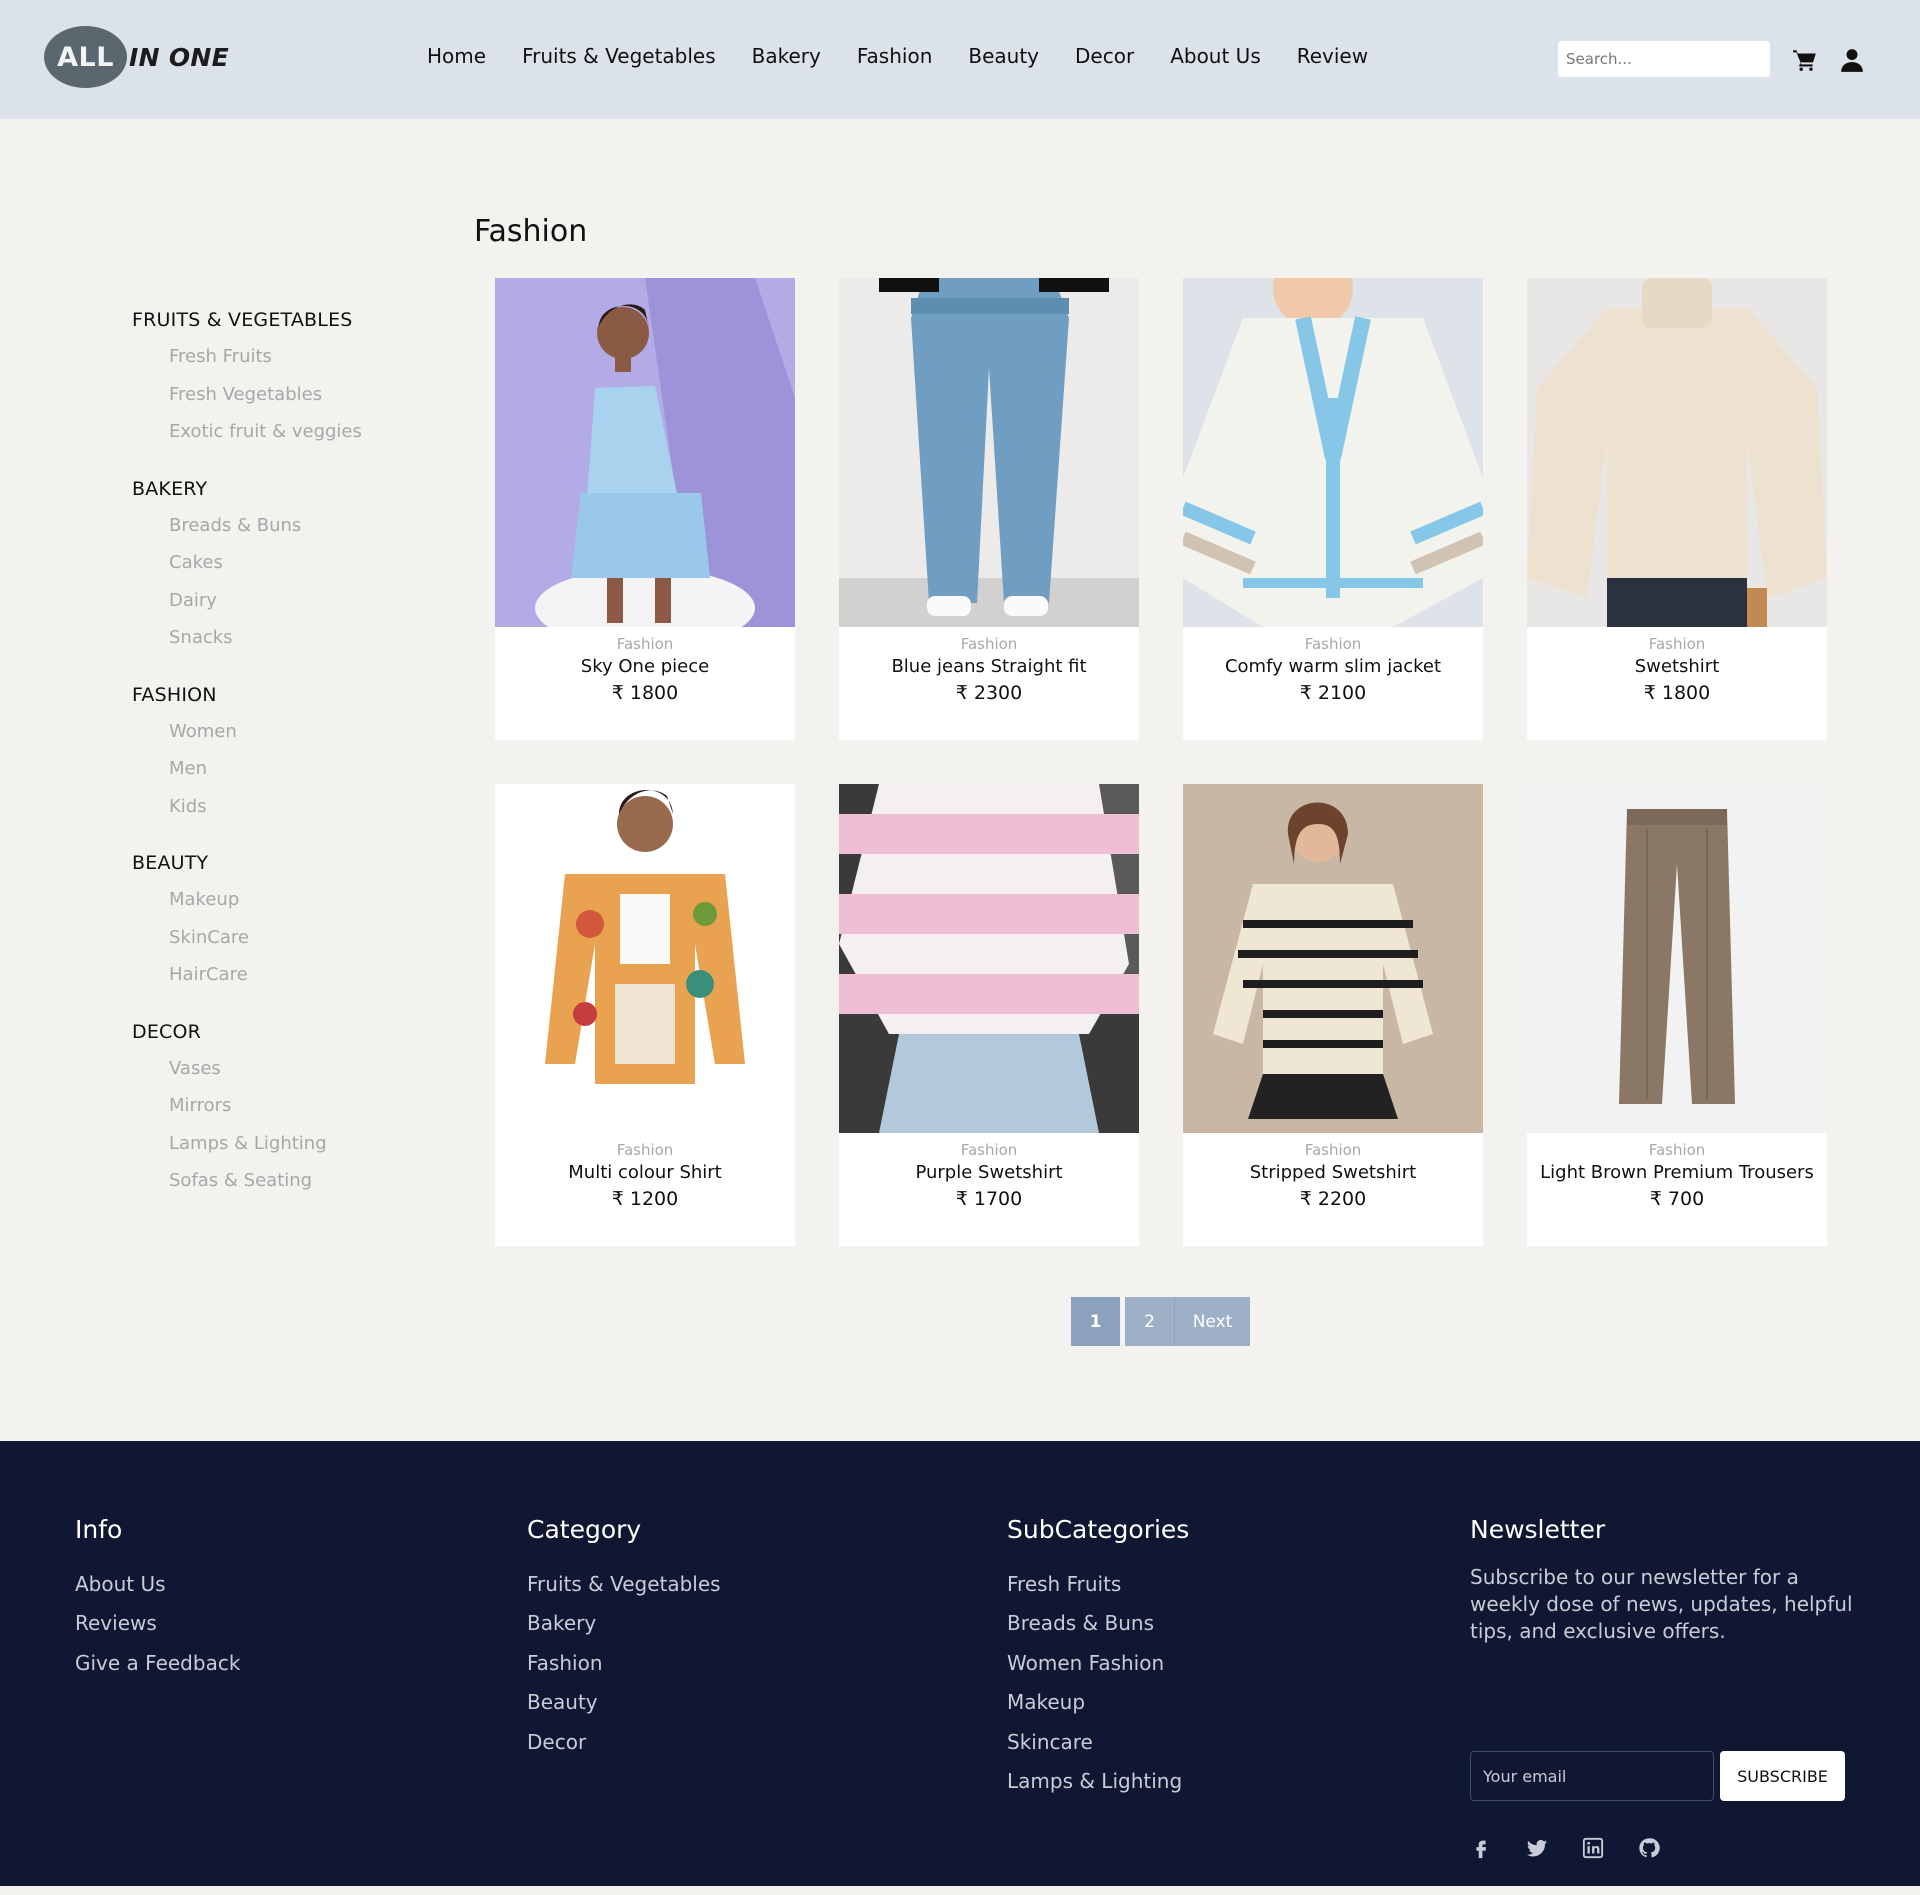  What do you see at coordinates (282, 489) in the screenshot?
I see `sidebar-category-title: BAKERY` at bounding box center [282, 489].